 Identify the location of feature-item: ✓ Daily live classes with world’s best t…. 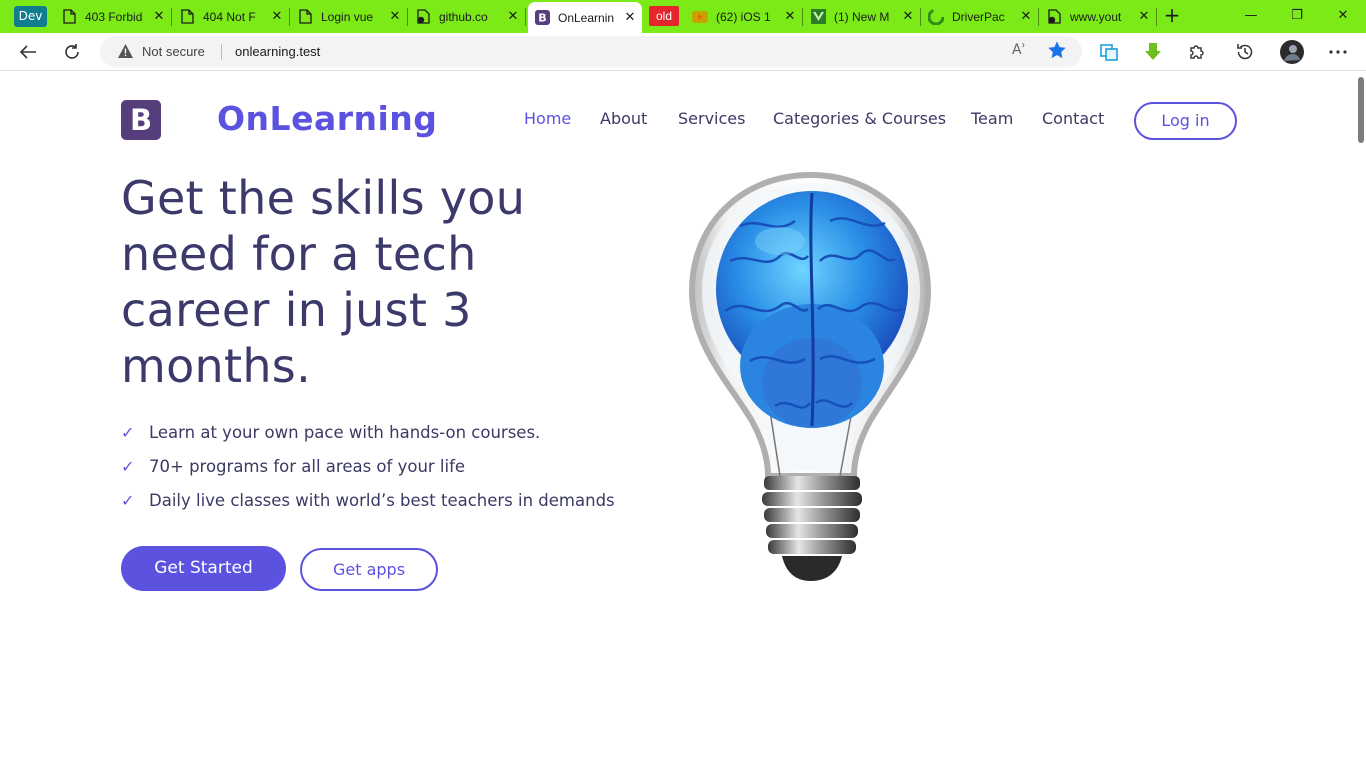
(368, 500).